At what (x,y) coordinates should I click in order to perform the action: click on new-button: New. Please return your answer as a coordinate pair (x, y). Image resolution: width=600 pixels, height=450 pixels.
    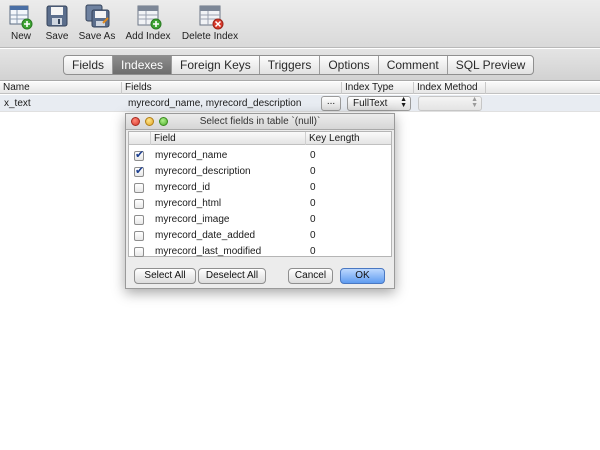
    Looking at the image, I should click on (21, 23).